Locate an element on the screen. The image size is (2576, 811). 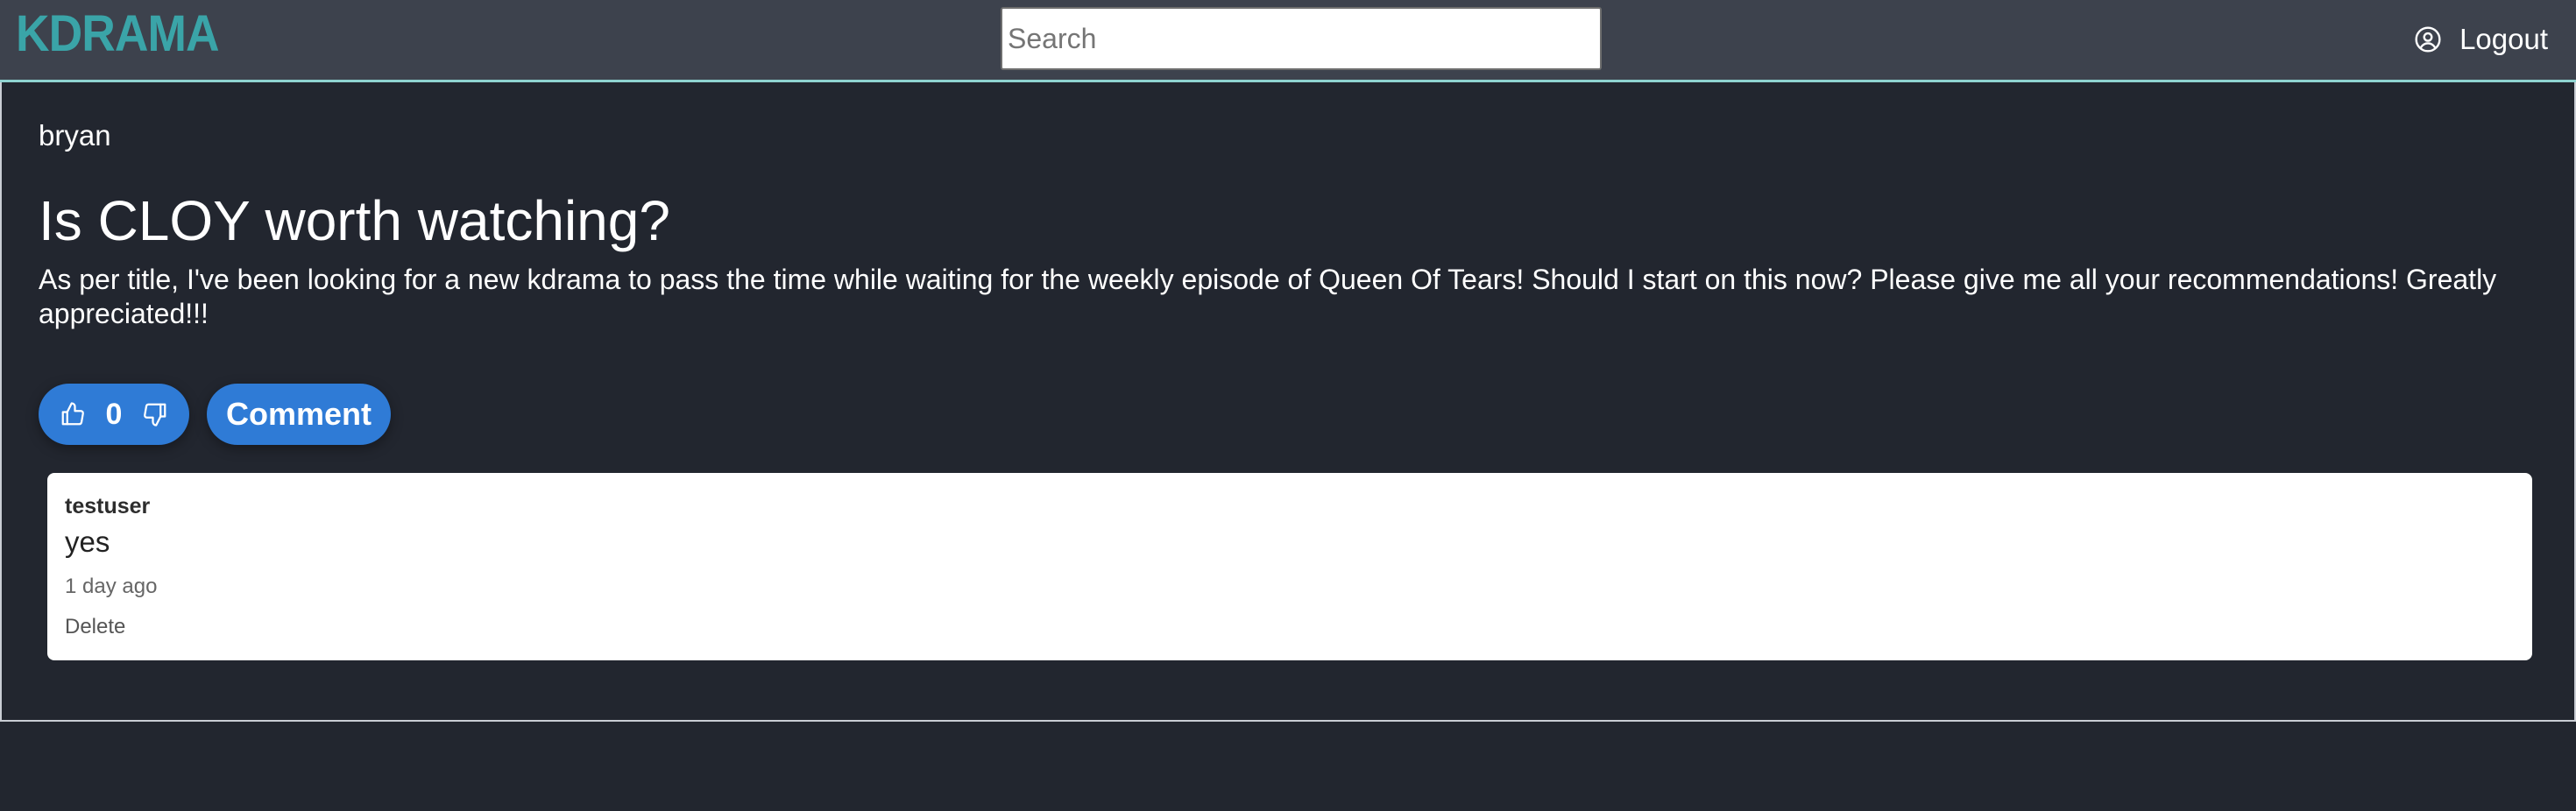
delete-comment-button: Delete is located at coordinates (95, 627).